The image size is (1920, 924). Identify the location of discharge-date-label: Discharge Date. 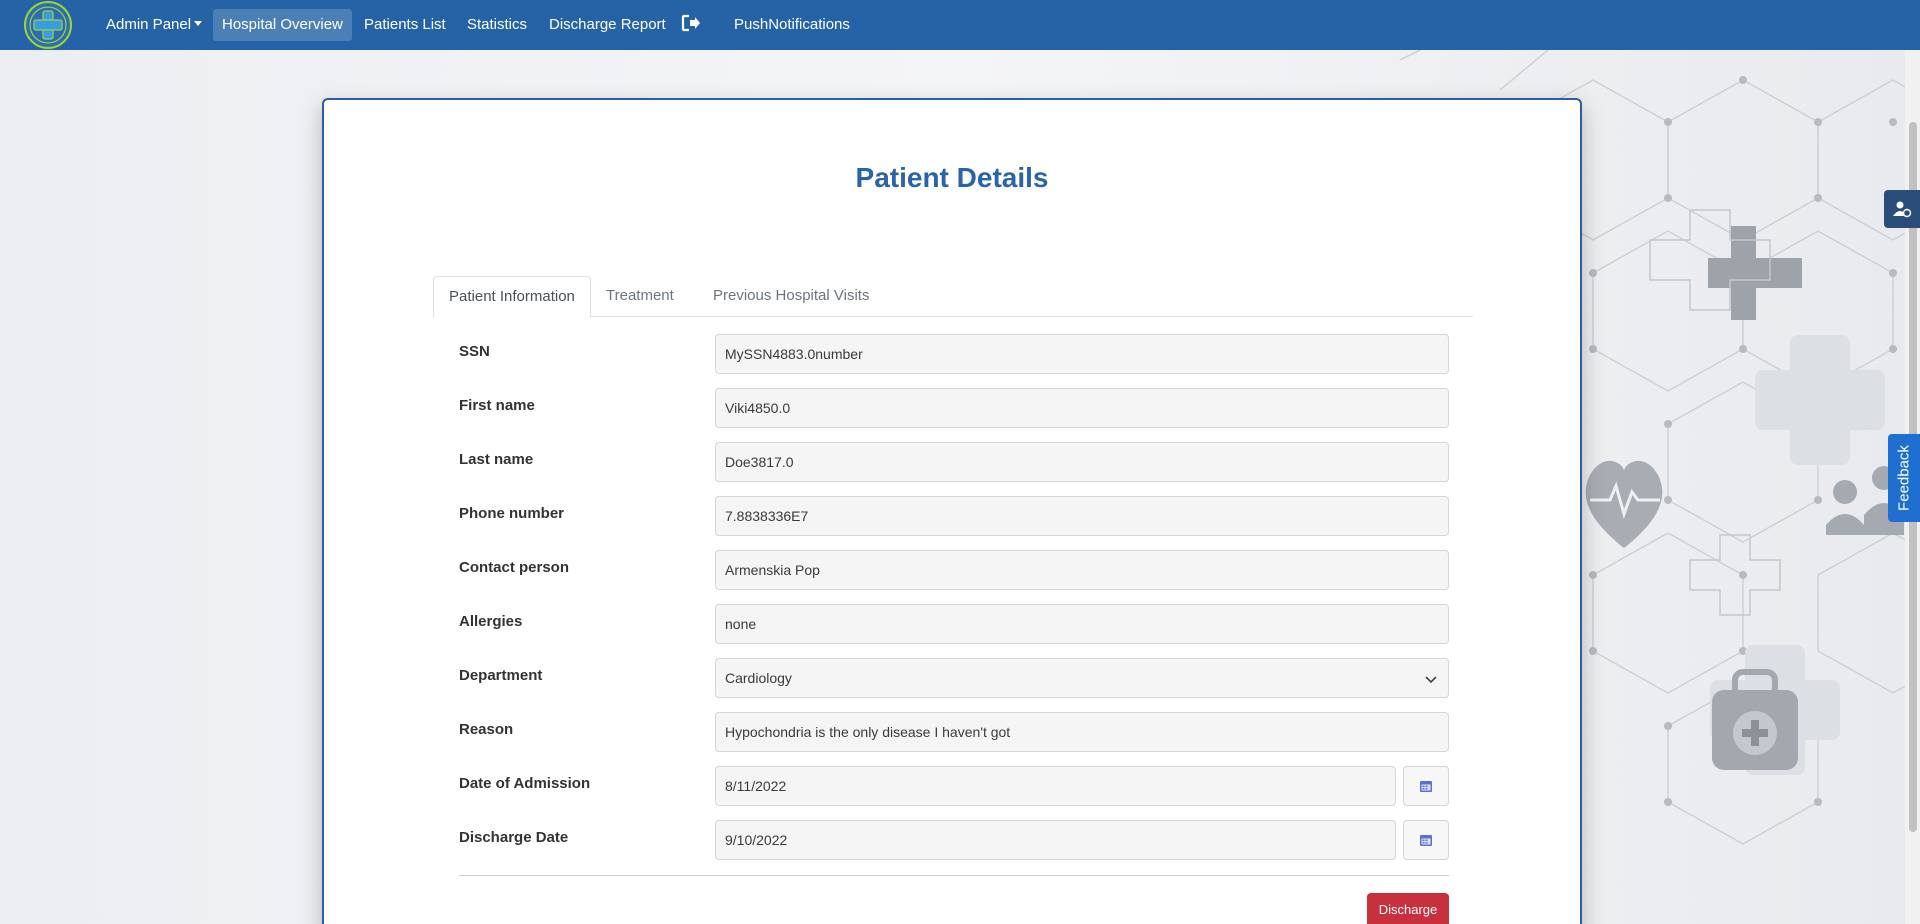
(514, 837).